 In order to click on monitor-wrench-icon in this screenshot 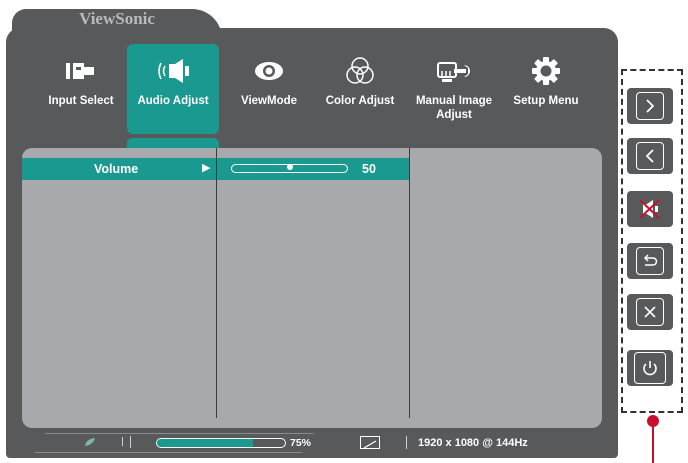, I will do `click(454, 71)`.